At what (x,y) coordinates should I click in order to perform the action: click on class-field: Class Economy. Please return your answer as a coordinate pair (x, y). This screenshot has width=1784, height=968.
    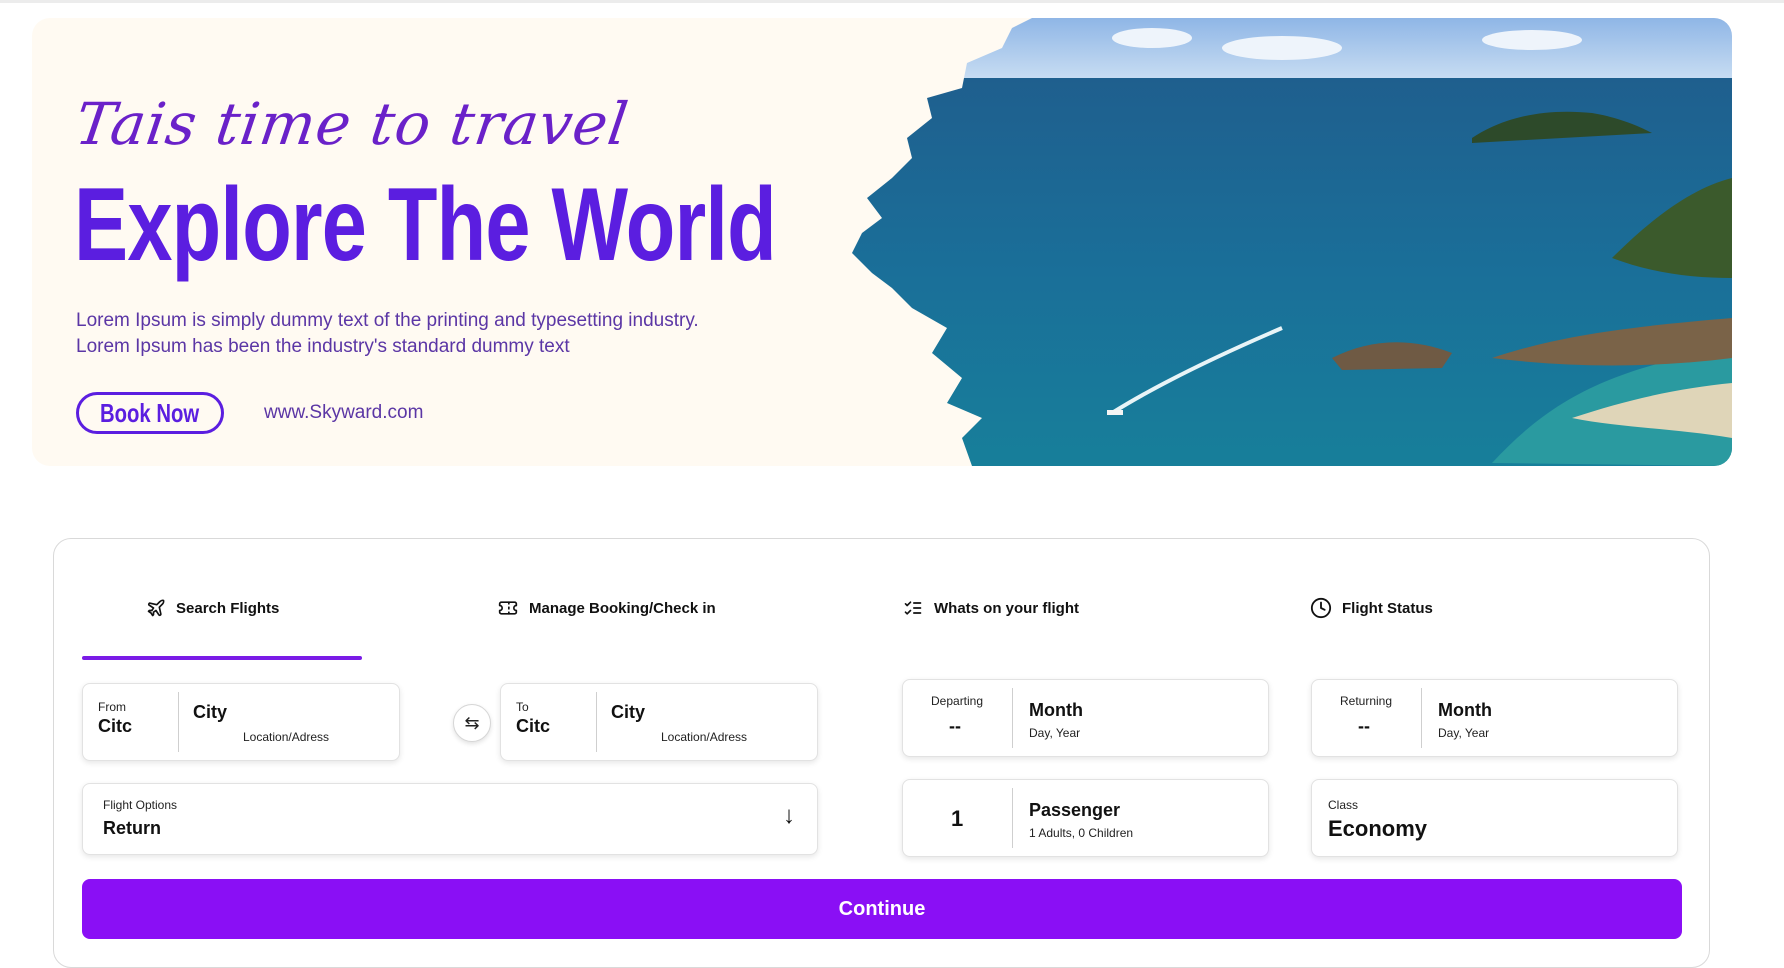
    Looking at the image, I should click on (1494, 818).